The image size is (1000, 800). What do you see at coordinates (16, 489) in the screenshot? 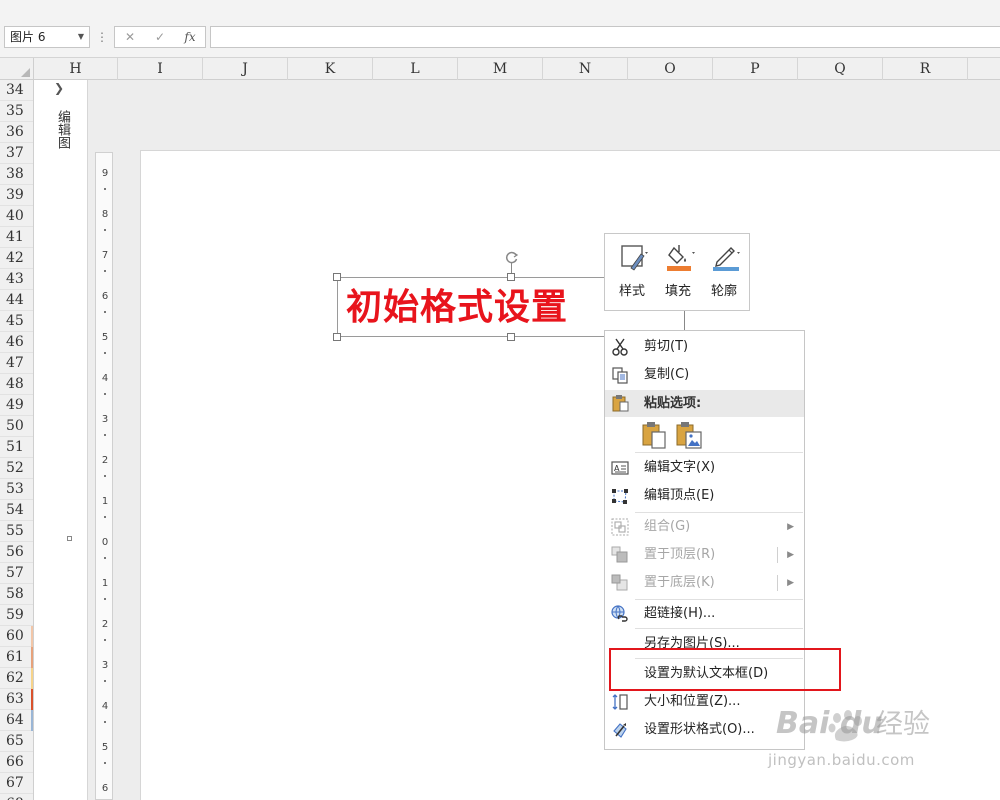
I see `row-number: 53` at bounding box center [16, 489].